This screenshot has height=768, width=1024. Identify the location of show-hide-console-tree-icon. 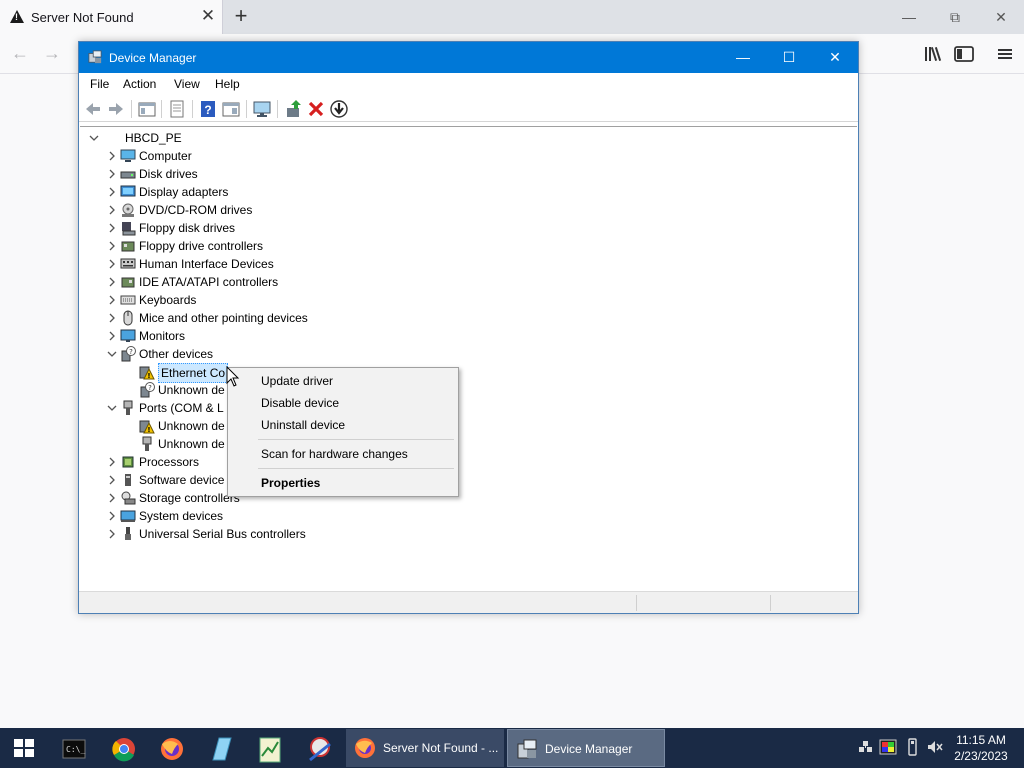
(147, 109).